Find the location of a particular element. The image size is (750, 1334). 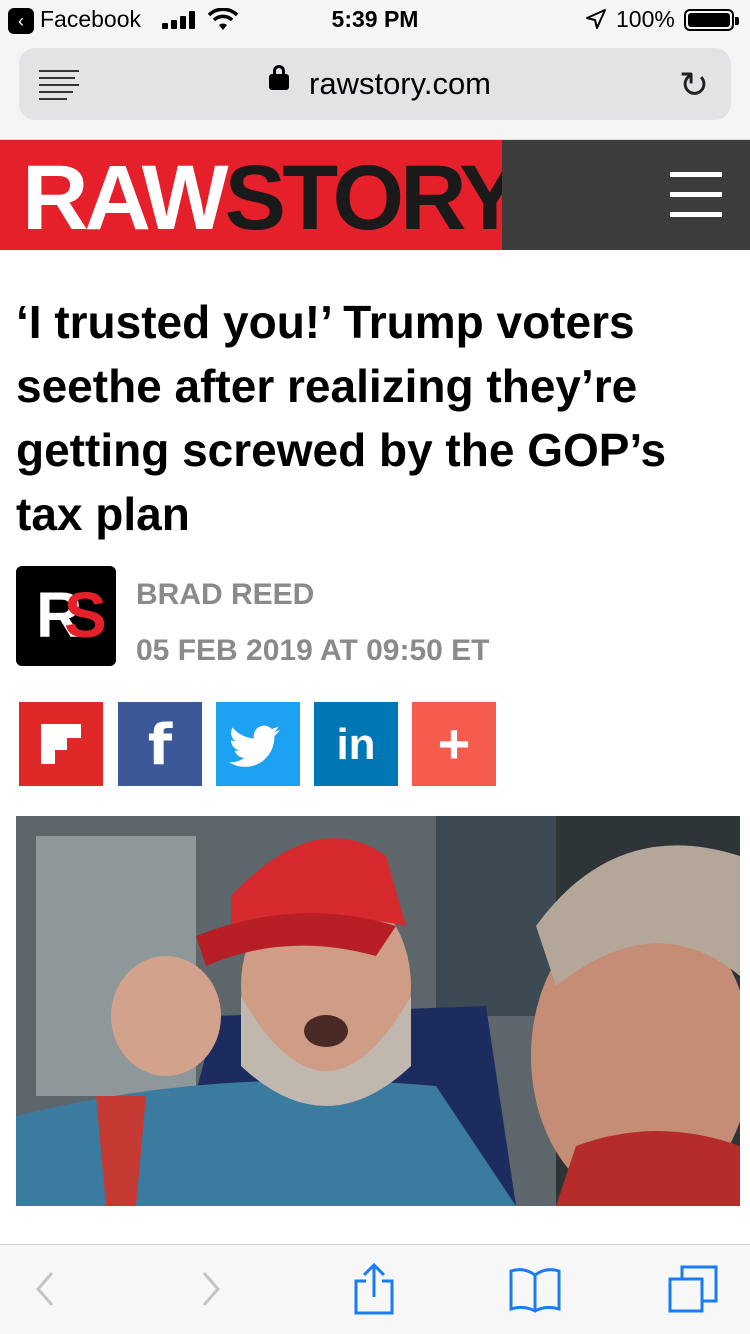

browser-toolbar is located at coordinates (375, 1289).